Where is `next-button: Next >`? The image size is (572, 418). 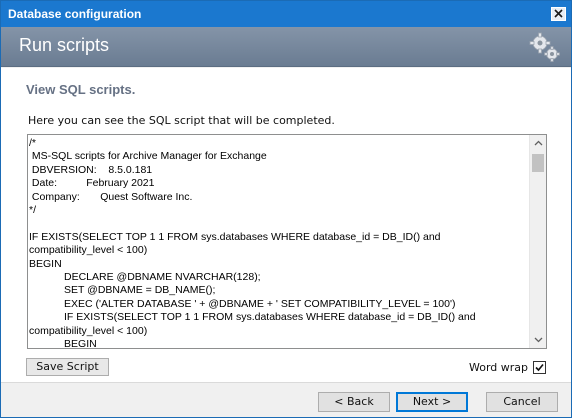
next-button: Next > is located at coordinates (432, 402).